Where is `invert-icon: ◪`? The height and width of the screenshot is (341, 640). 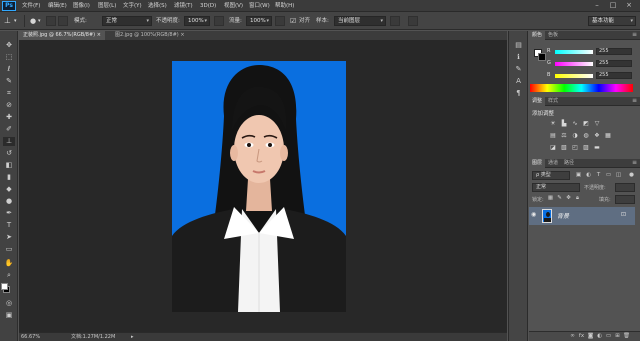
invert-icon: ◪ is located at coordinates (553, 147).